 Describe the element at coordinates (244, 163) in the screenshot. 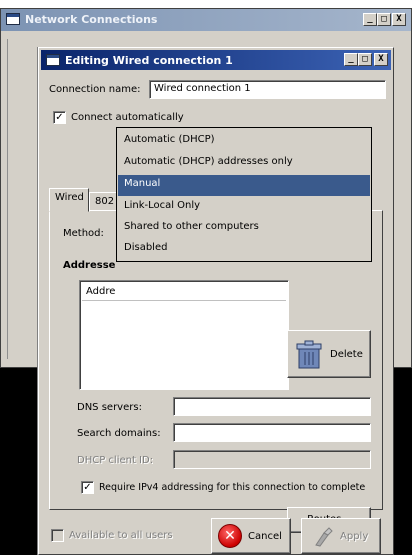

I see `method-option-dhcp-addresses-only: Automatic (DHCP) addresses only` at that location.